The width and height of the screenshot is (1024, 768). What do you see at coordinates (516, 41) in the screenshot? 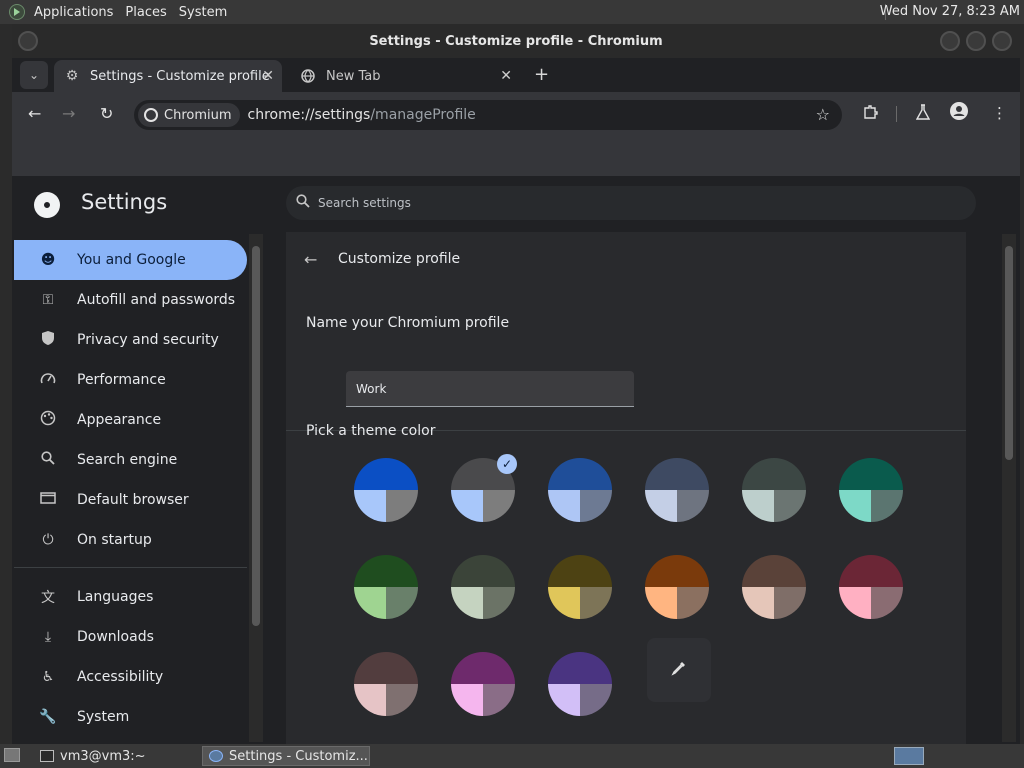
I see `window-titlebar: Settings - Customize profile - Chromium` at bounding box center [516, 41].